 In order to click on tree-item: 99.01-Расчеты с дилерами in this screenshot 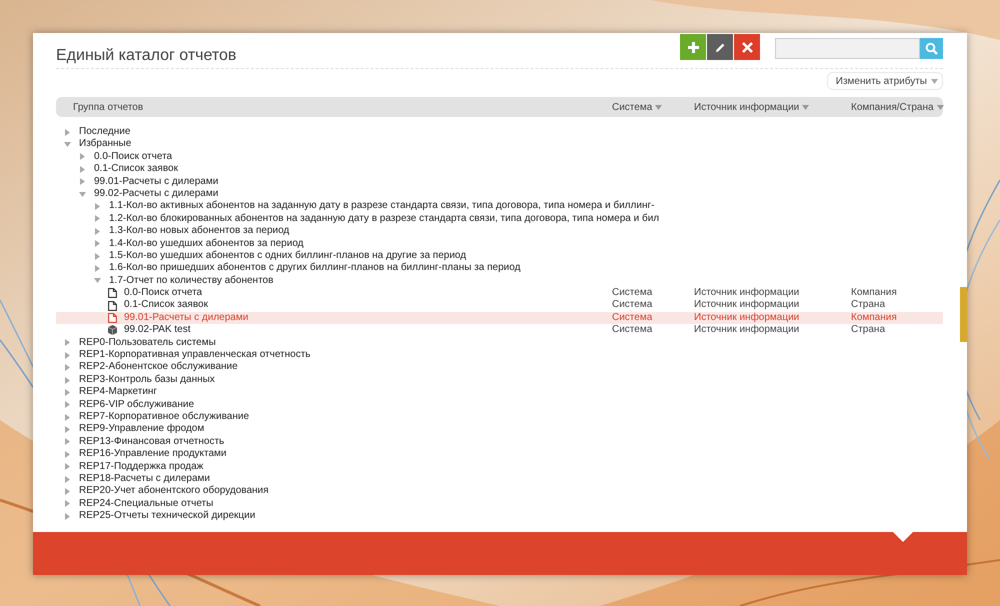, I will do `click(156, 182)`.